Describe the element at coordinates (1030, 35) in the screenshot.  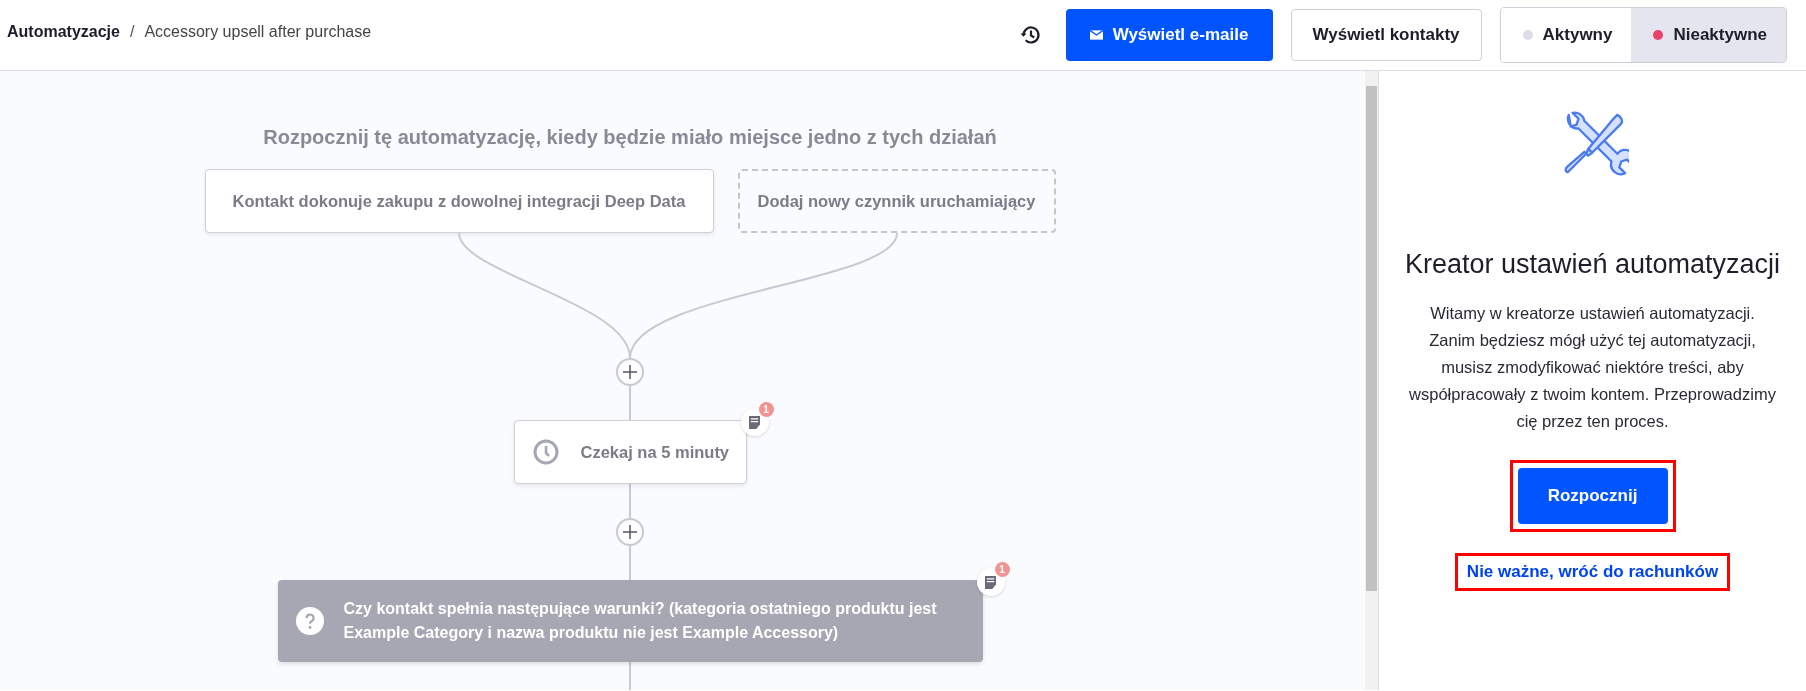
I see `history-icon` at that location.